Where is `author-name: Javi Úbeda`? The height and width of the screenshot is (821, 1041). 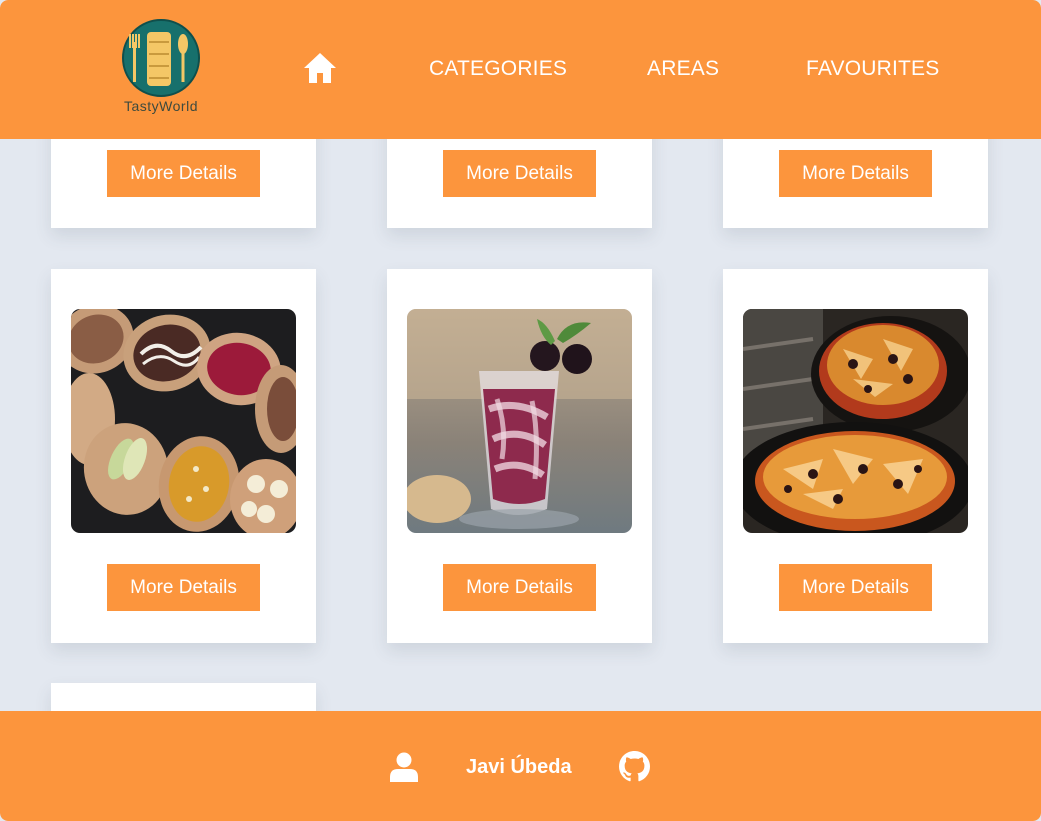 author-name: Javi Úbeda is located at coordinates (519, 767).